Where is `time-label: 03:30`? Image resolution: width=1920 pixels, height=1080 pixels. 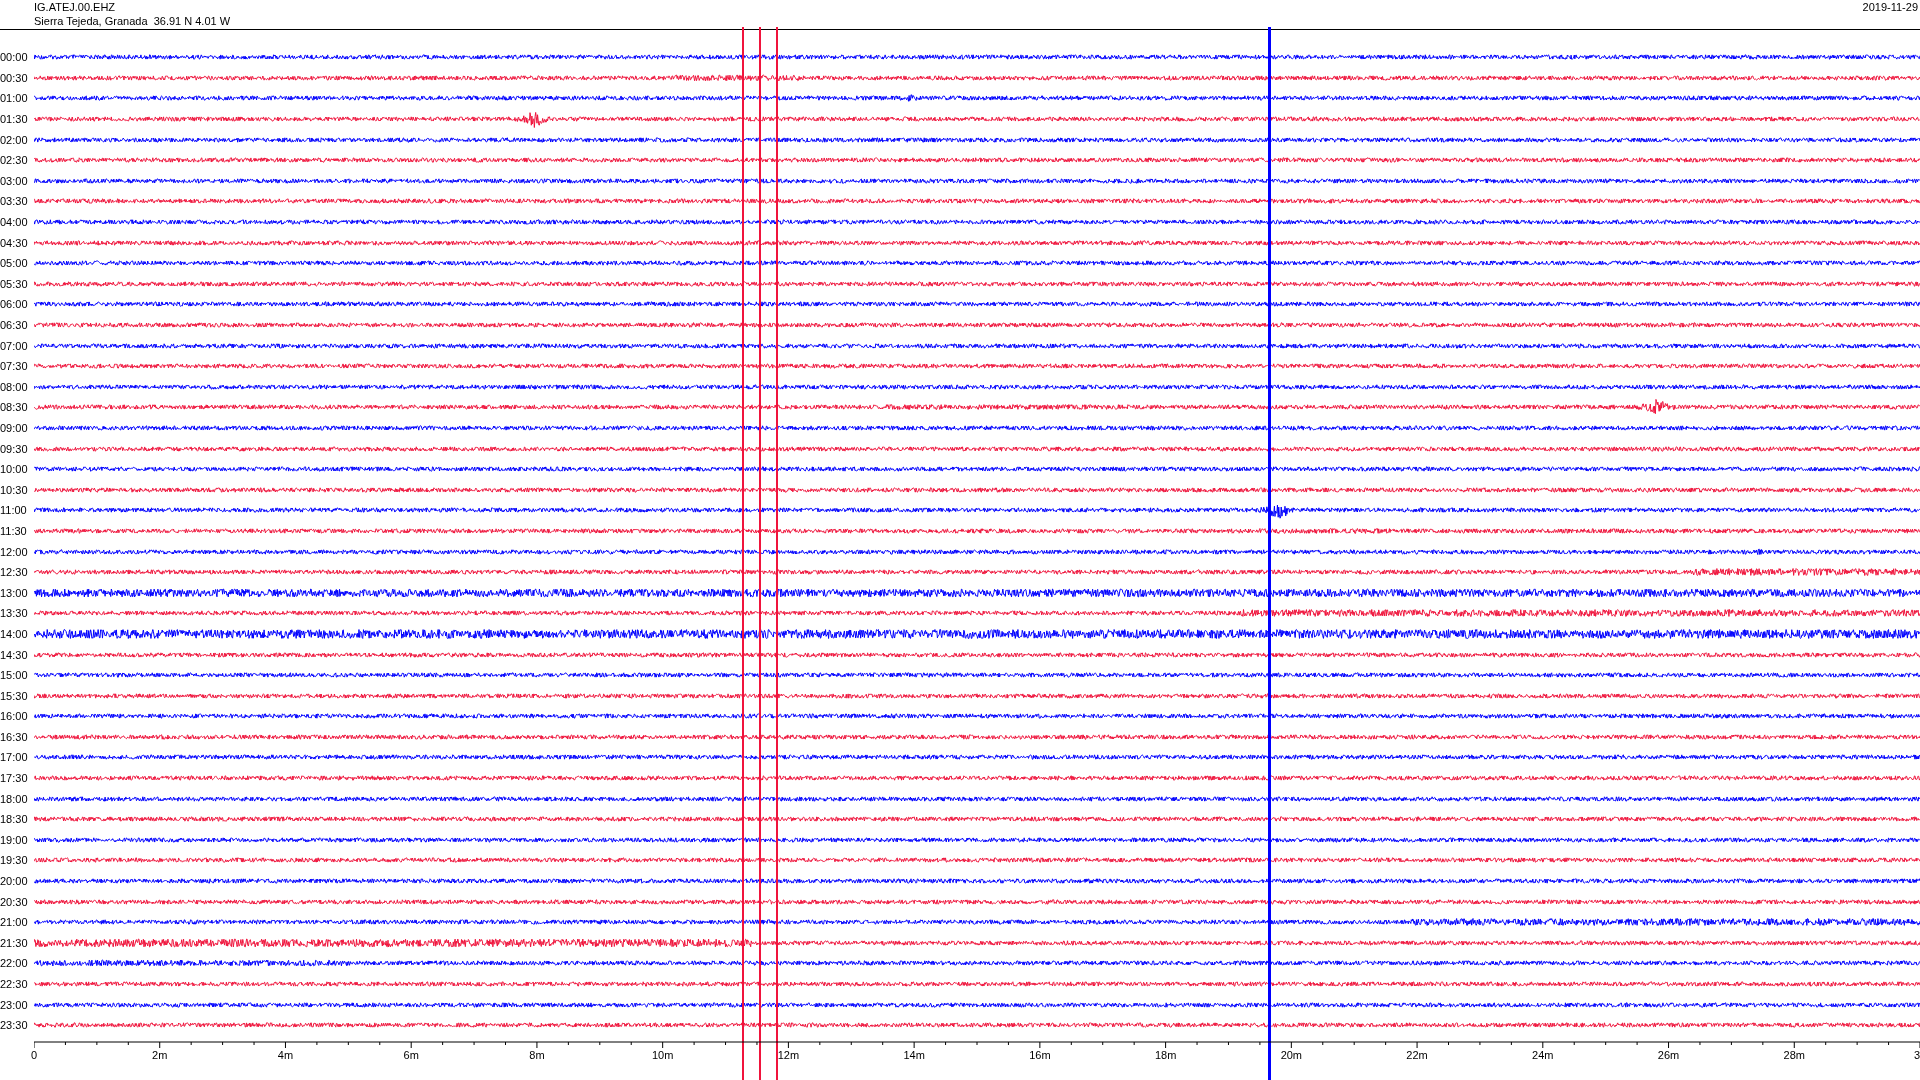 time-label: 03:30 is located at coordinates (14, 201).